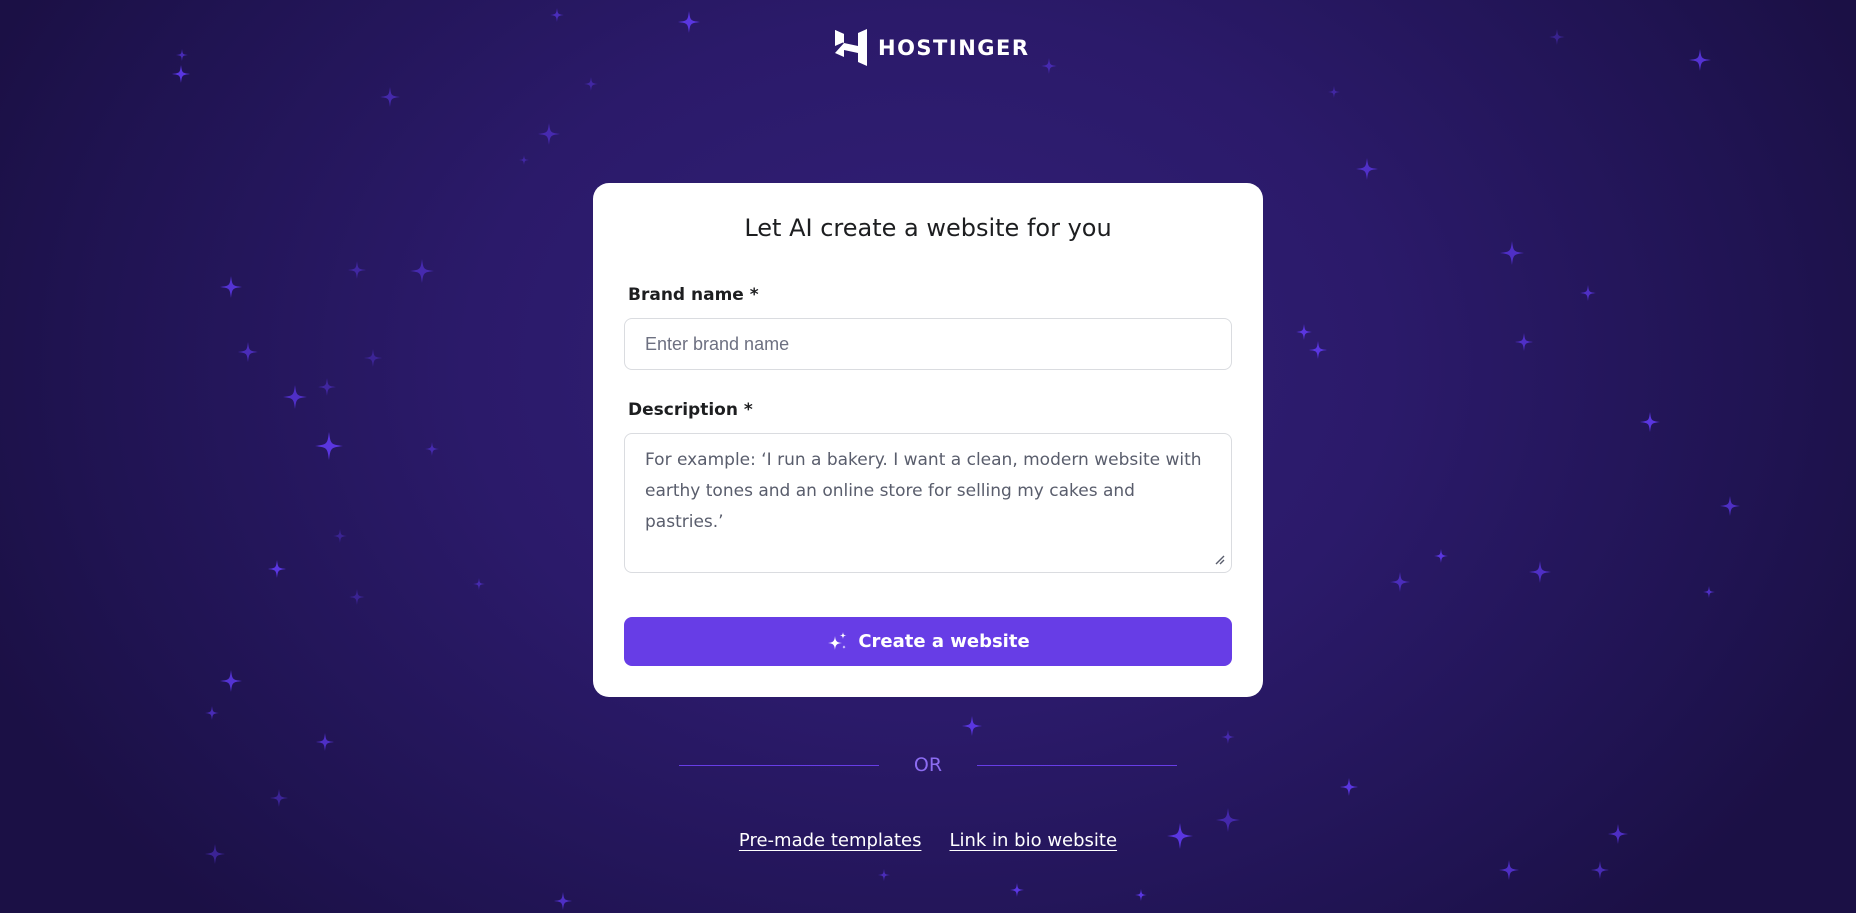 This screenshot has width=1856, height=913. What do you see at coordinates (851, 47) in the screenshot?
I see `hostinger-h-icon` at bounding box center [851, 47].